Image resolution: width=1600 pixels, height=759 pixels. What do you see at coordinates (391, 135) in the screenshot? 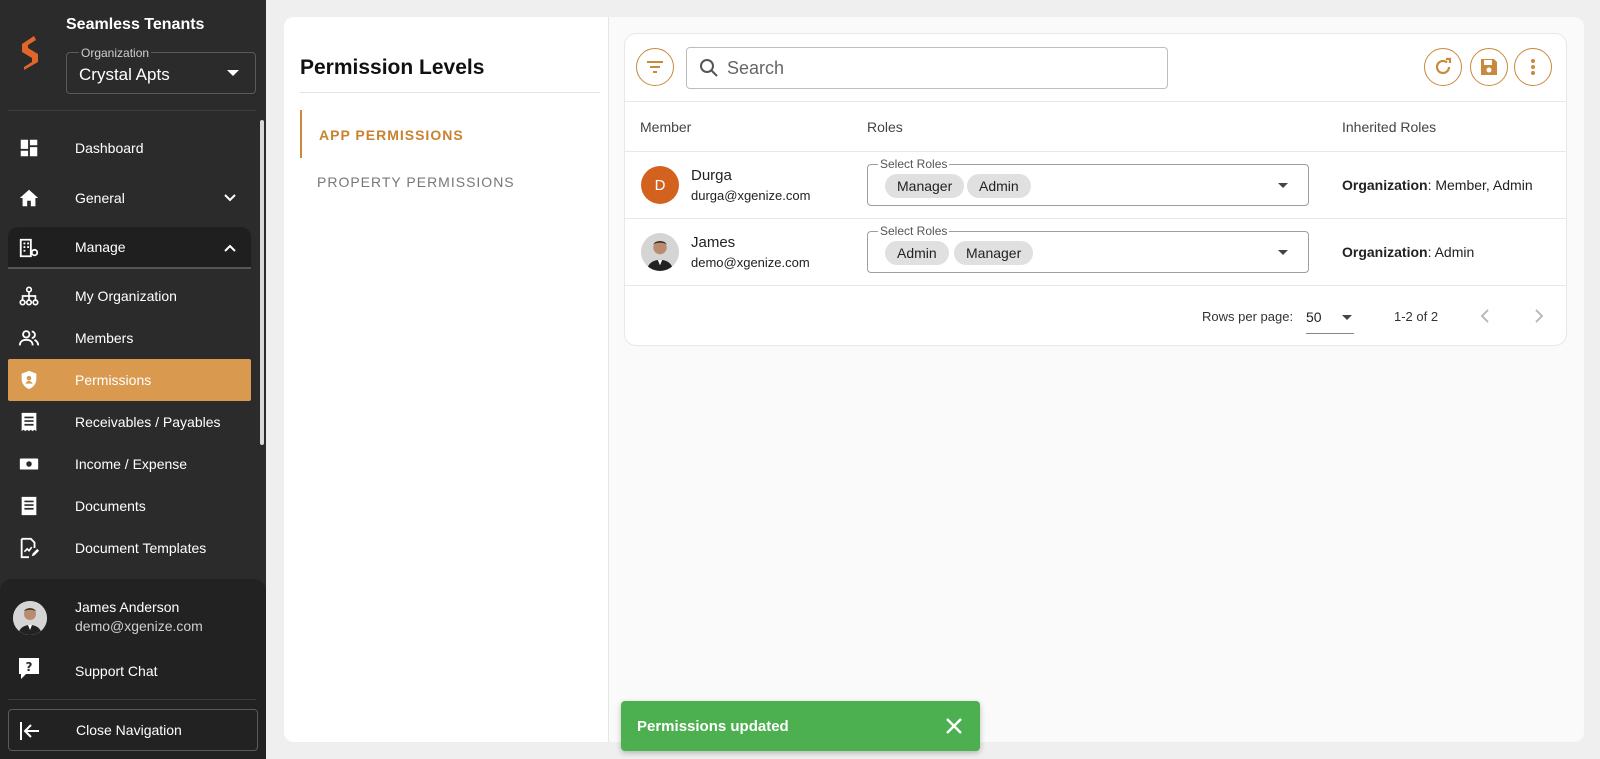
I see `tab-label: APP PERMISSIONS` at bounding box center [391, 135].